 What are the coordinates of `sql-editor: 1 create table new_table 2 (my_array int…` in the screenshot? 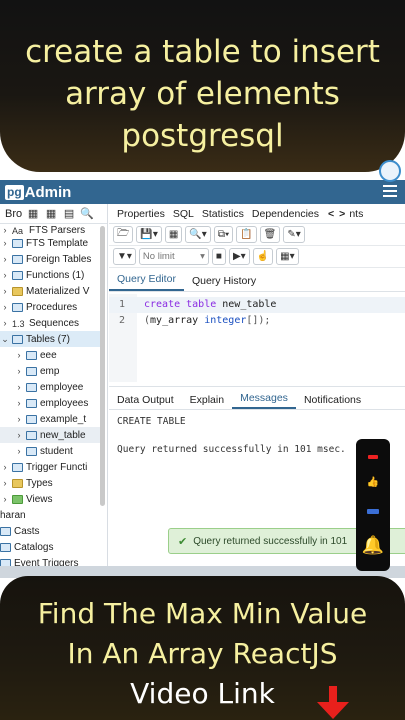 It's located at (257, 338).